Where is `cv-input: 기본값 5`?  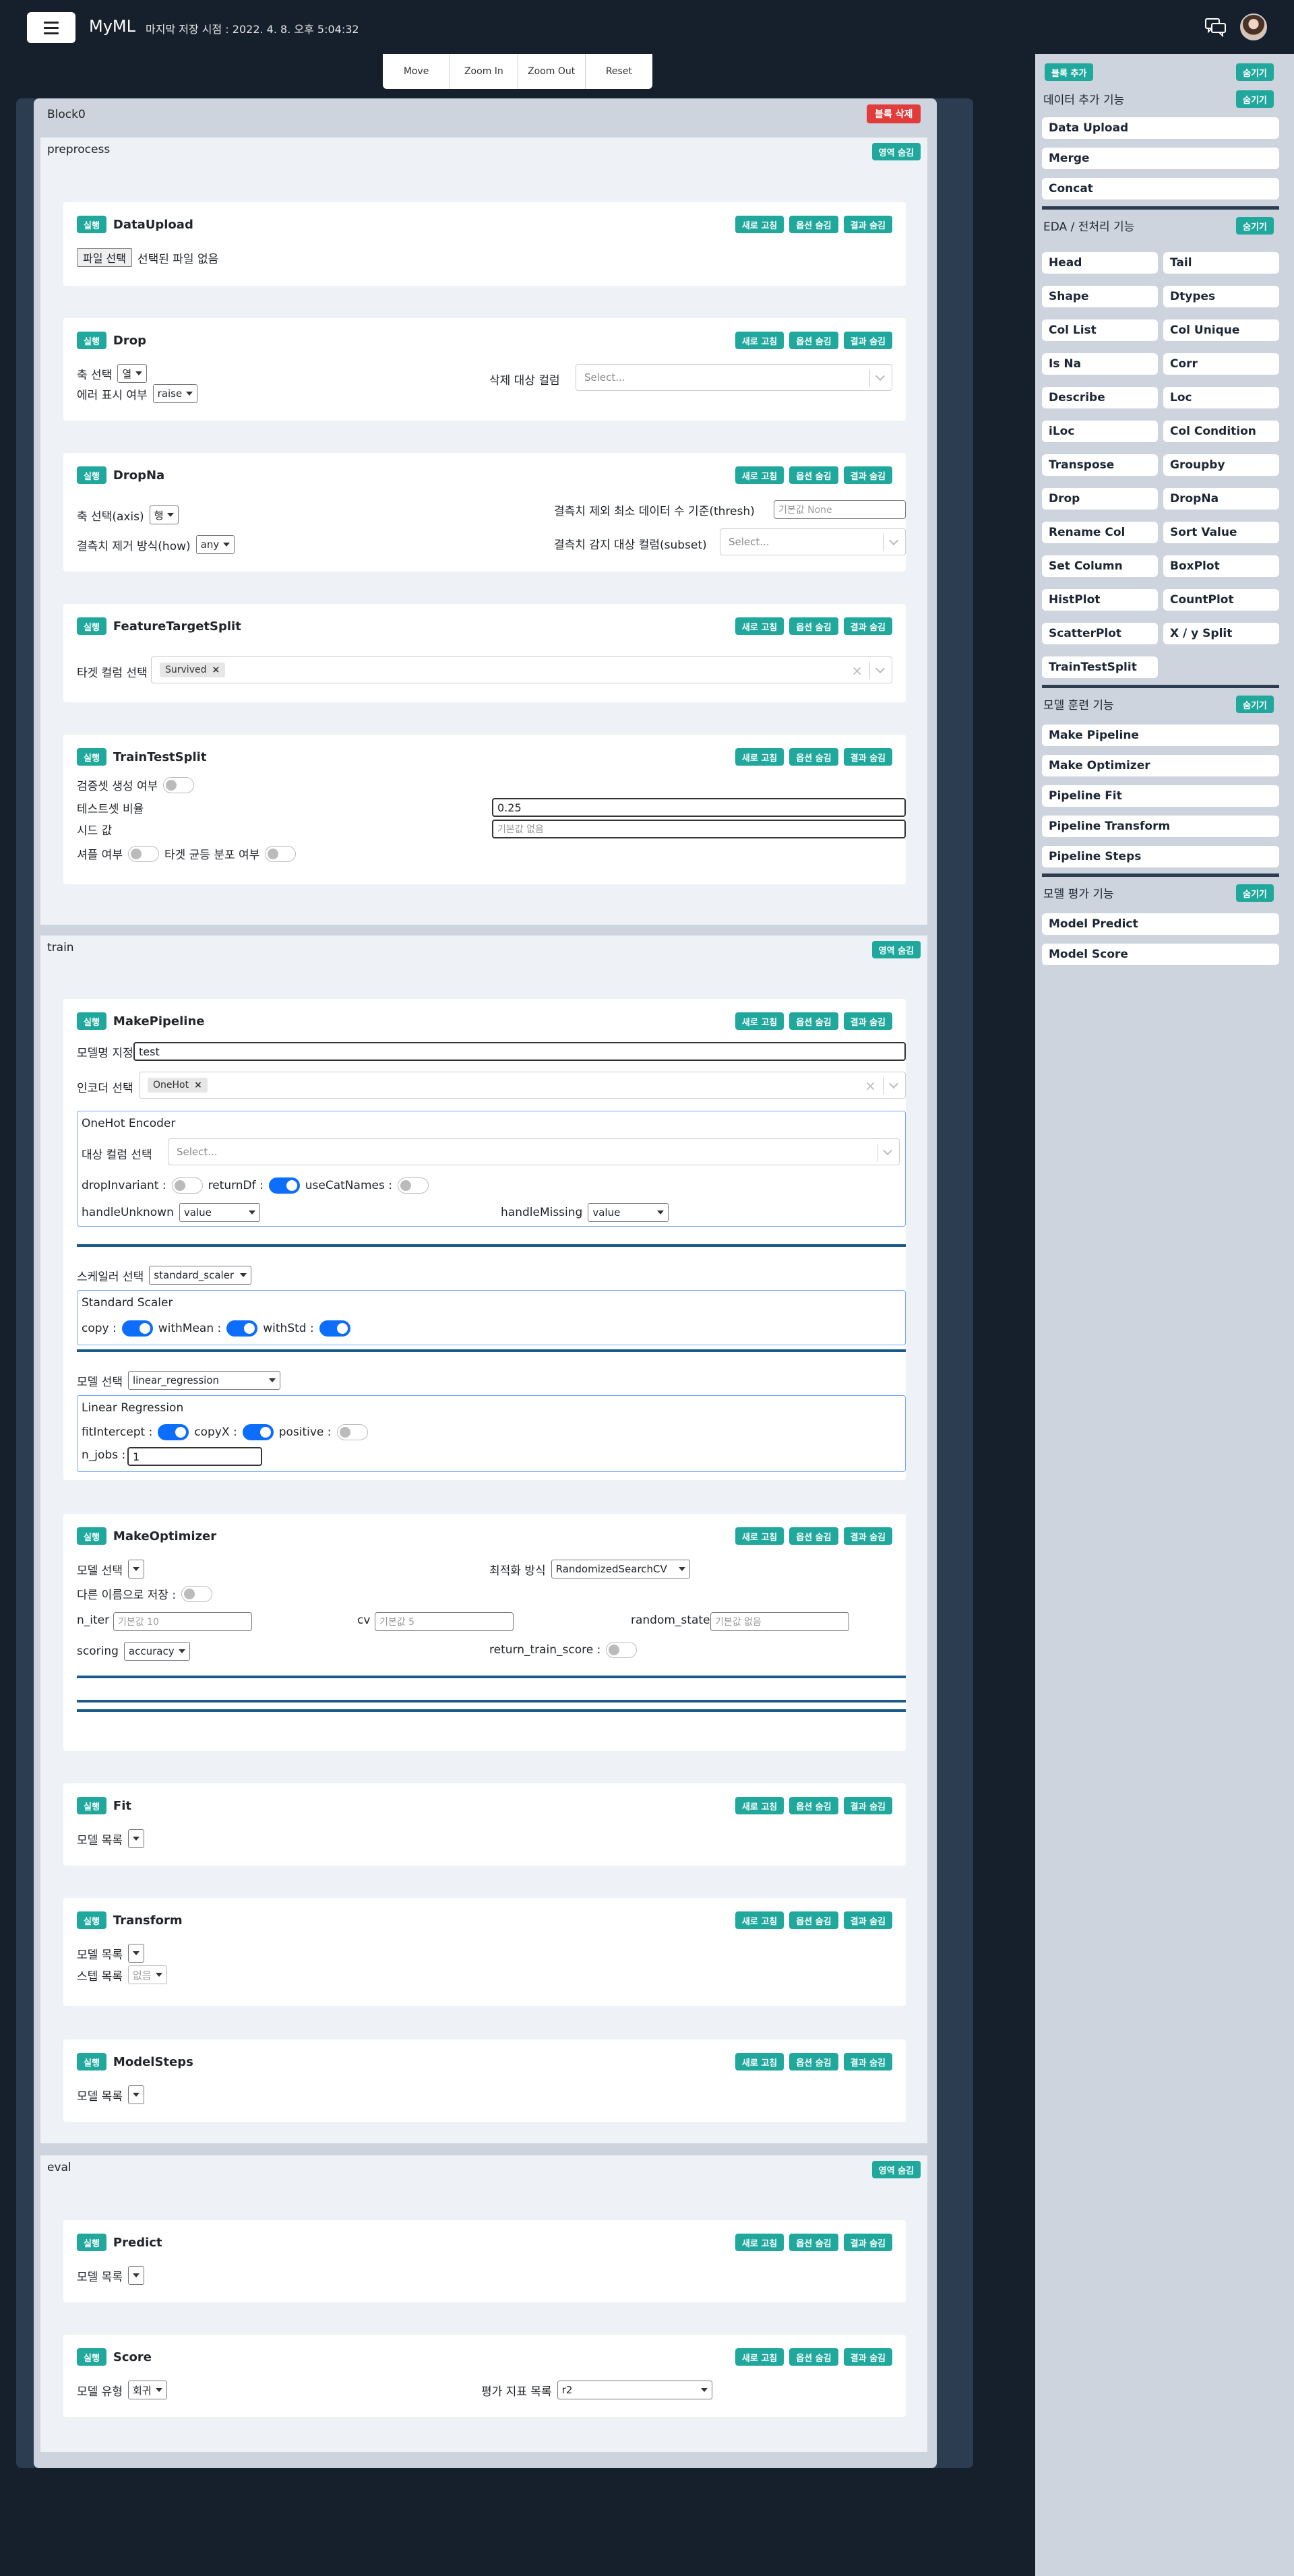
cv-input: 기본값 5 is located at coordinates (445, 1622).